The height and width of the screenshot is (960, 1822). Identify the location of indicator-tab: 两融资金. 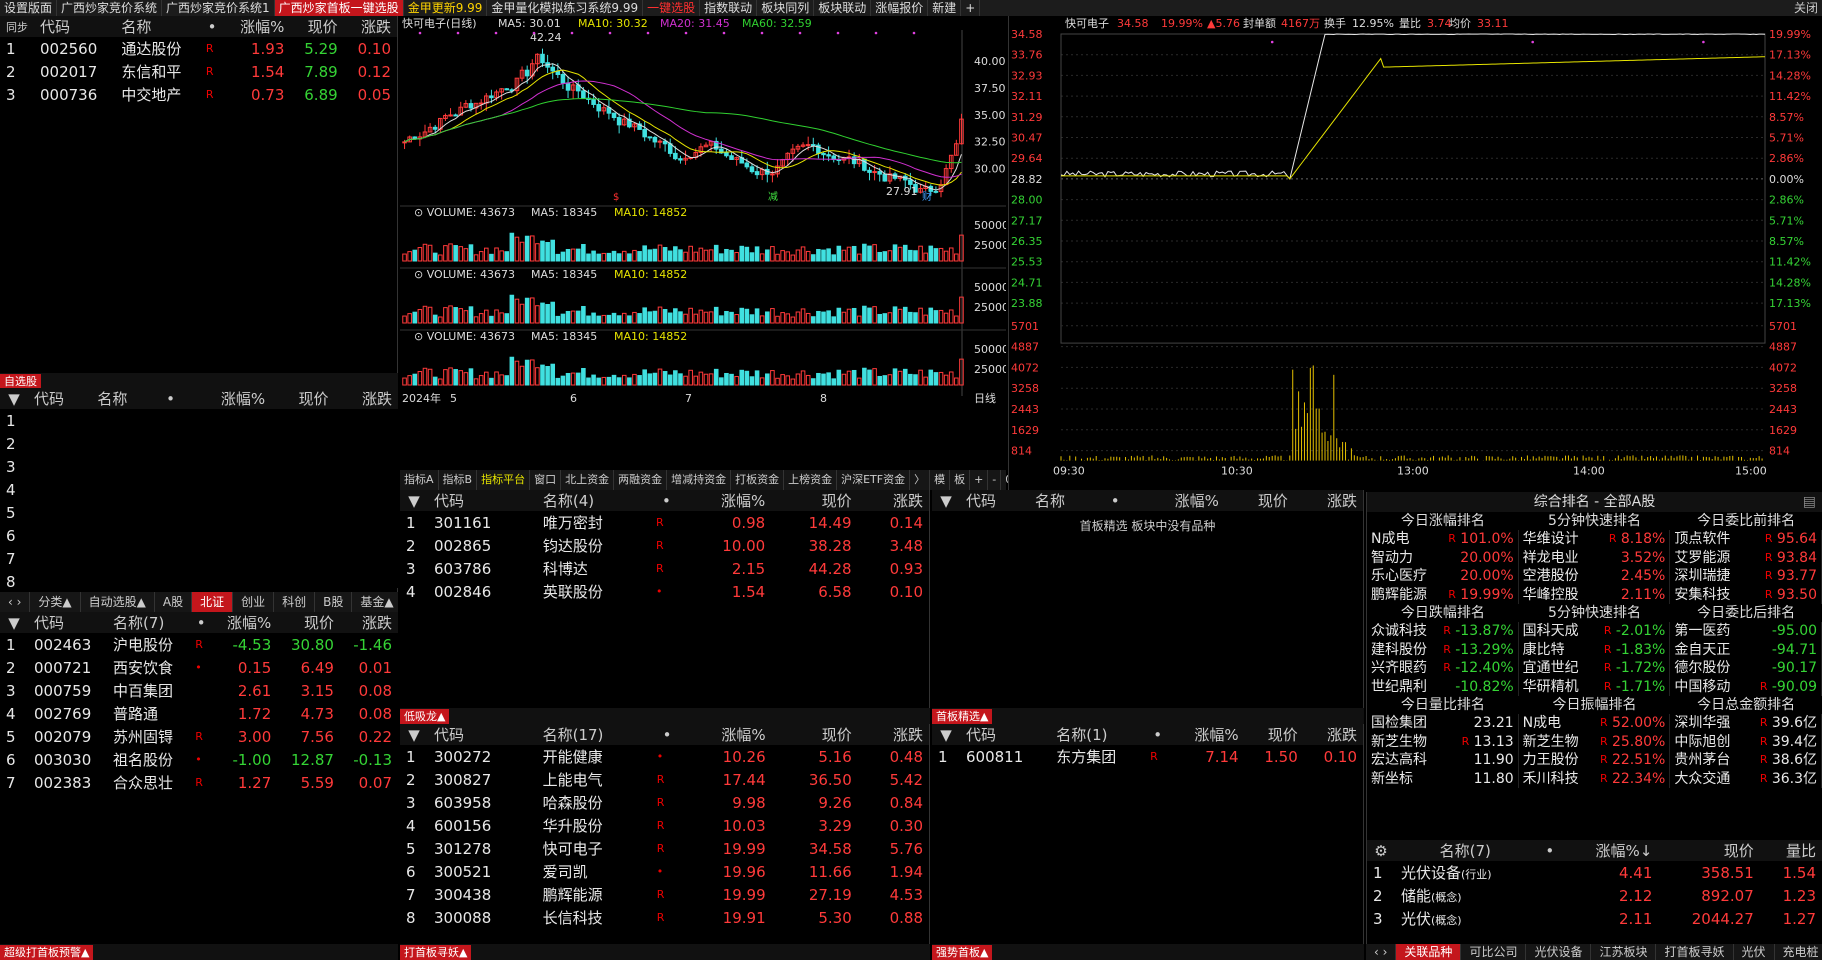
(641, 480).